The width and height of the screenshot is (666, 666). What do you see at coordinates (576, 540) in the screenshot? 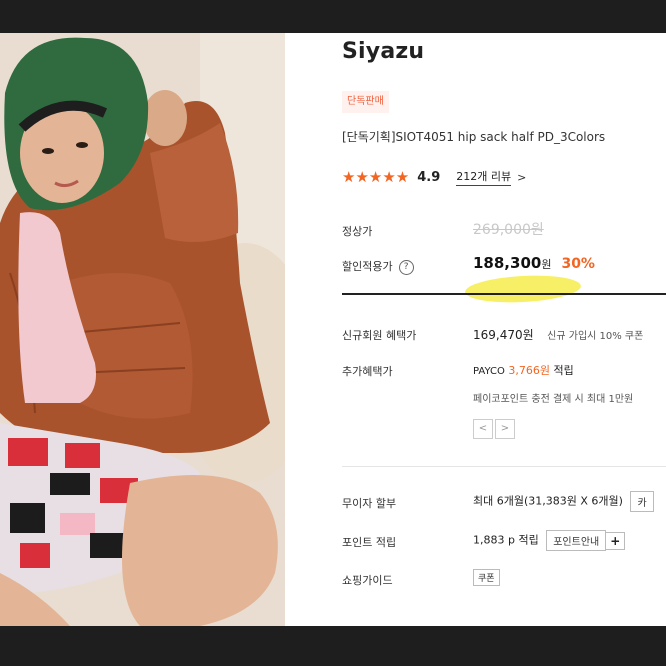
I see `points-guide-button: 포인트안내` at bounding box center [576, 540].